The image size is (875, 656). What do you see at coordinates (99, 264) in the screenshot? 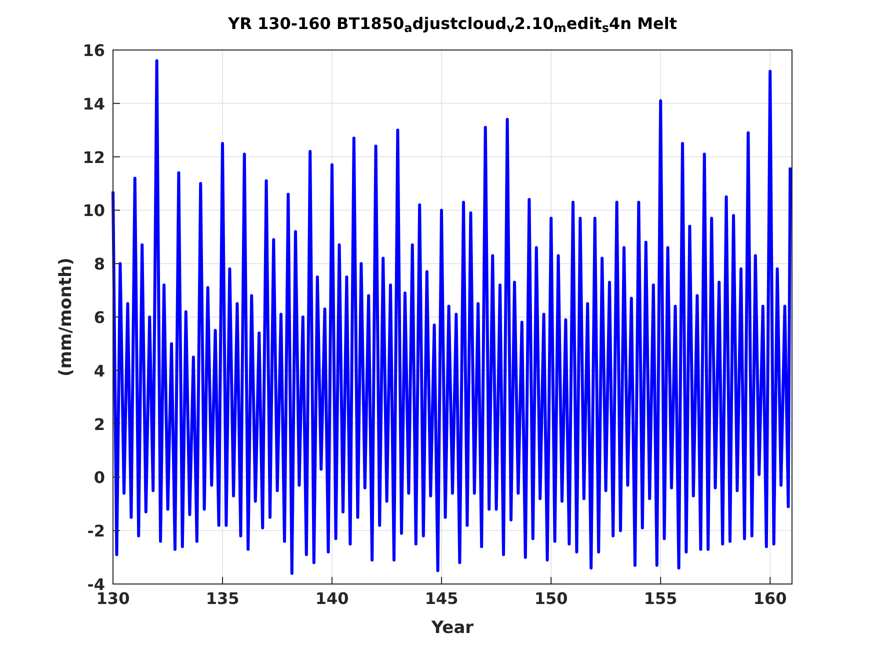
I see `y-tick-label: 8` at bounding box center [99, 264].